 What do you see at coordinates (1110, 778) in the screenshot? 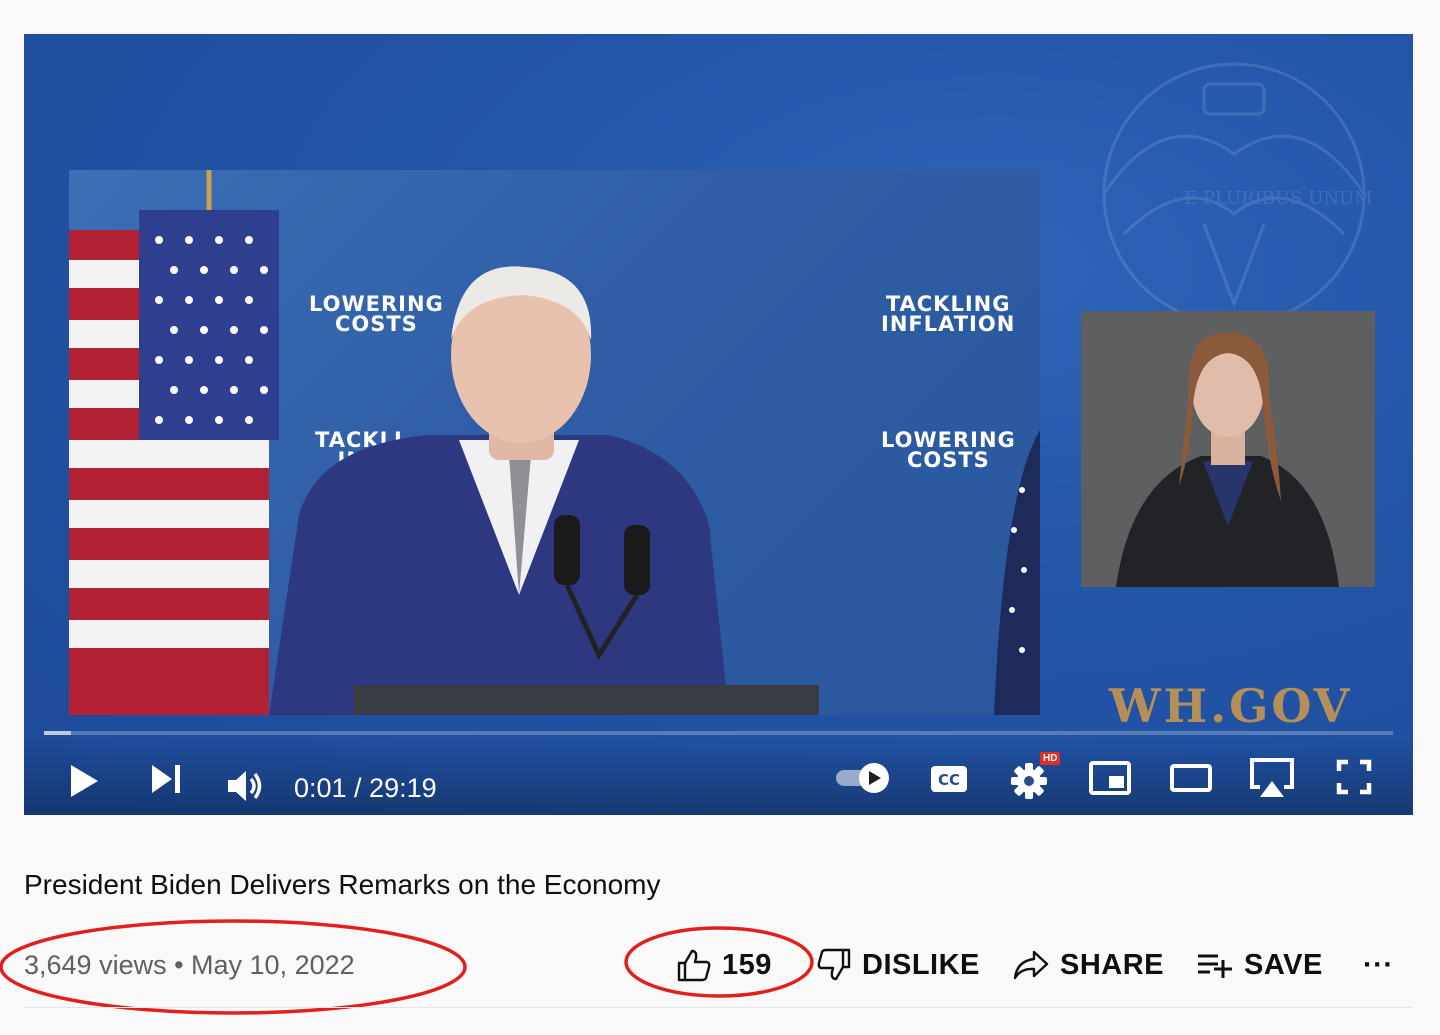
I see `miniplayer-icon` at bounding box center [1110, 778].